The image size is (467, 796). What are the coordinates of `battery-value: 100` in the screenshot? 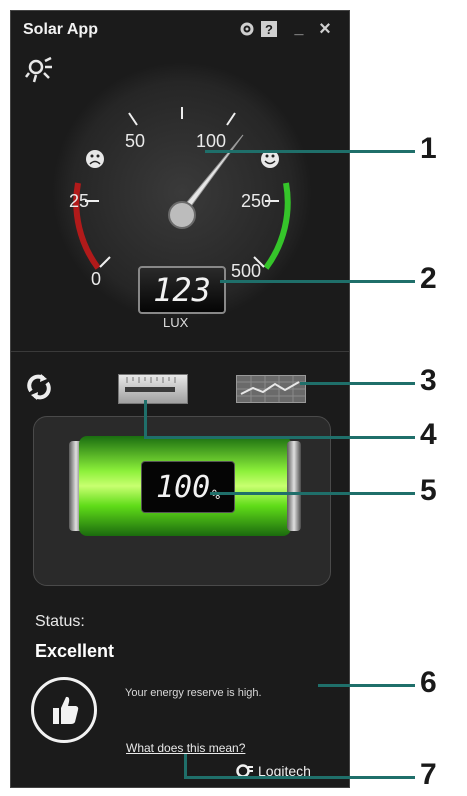 It's located at (183, 487).